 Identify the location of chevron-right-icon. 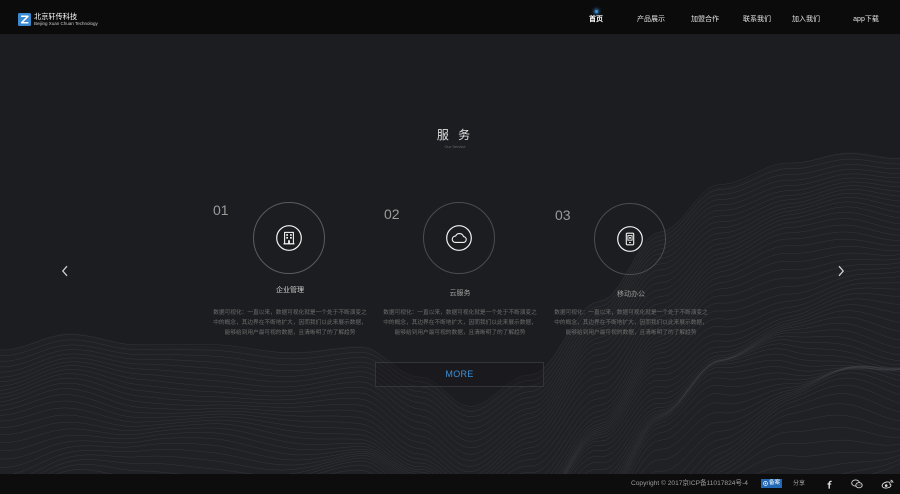
(841, 271).